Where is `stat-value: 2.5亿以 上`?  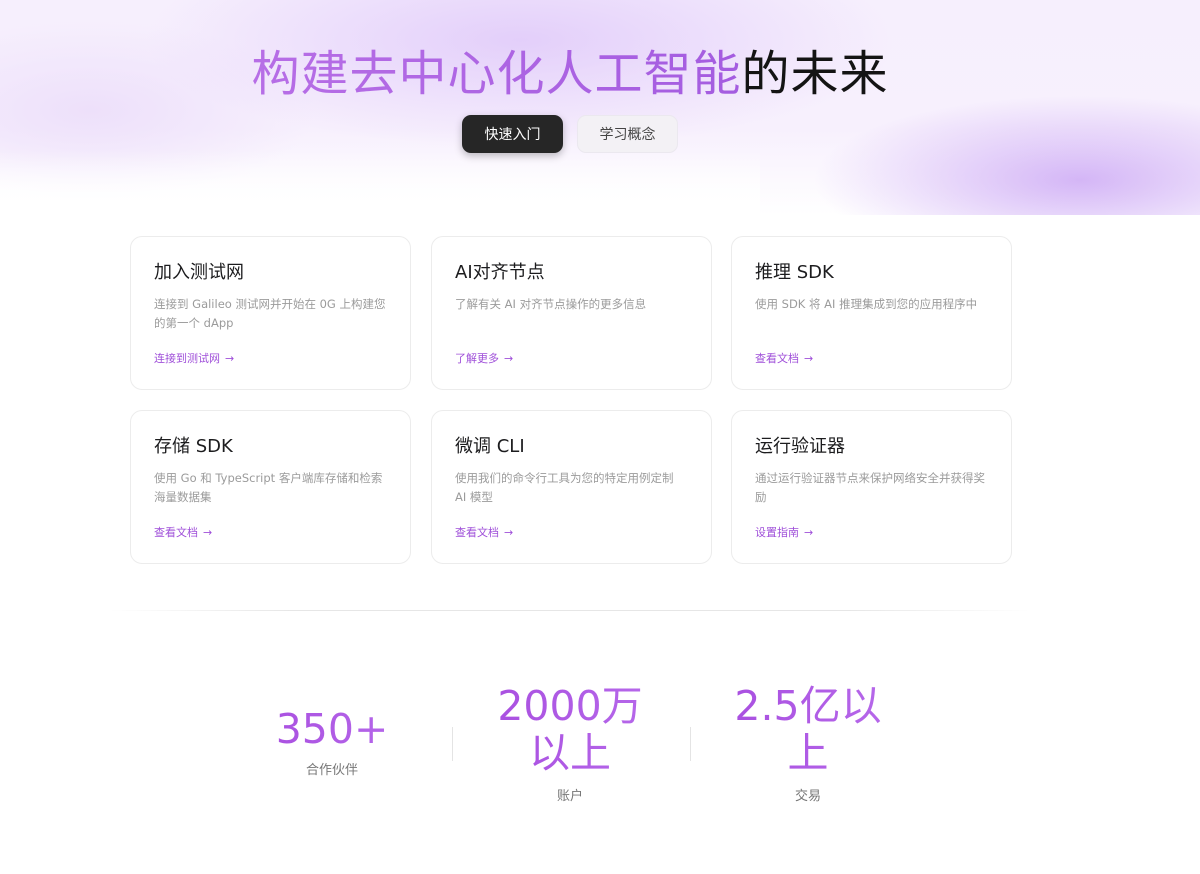 stat-value: 2.5亿以 上 is located at coordinates (808, 730).